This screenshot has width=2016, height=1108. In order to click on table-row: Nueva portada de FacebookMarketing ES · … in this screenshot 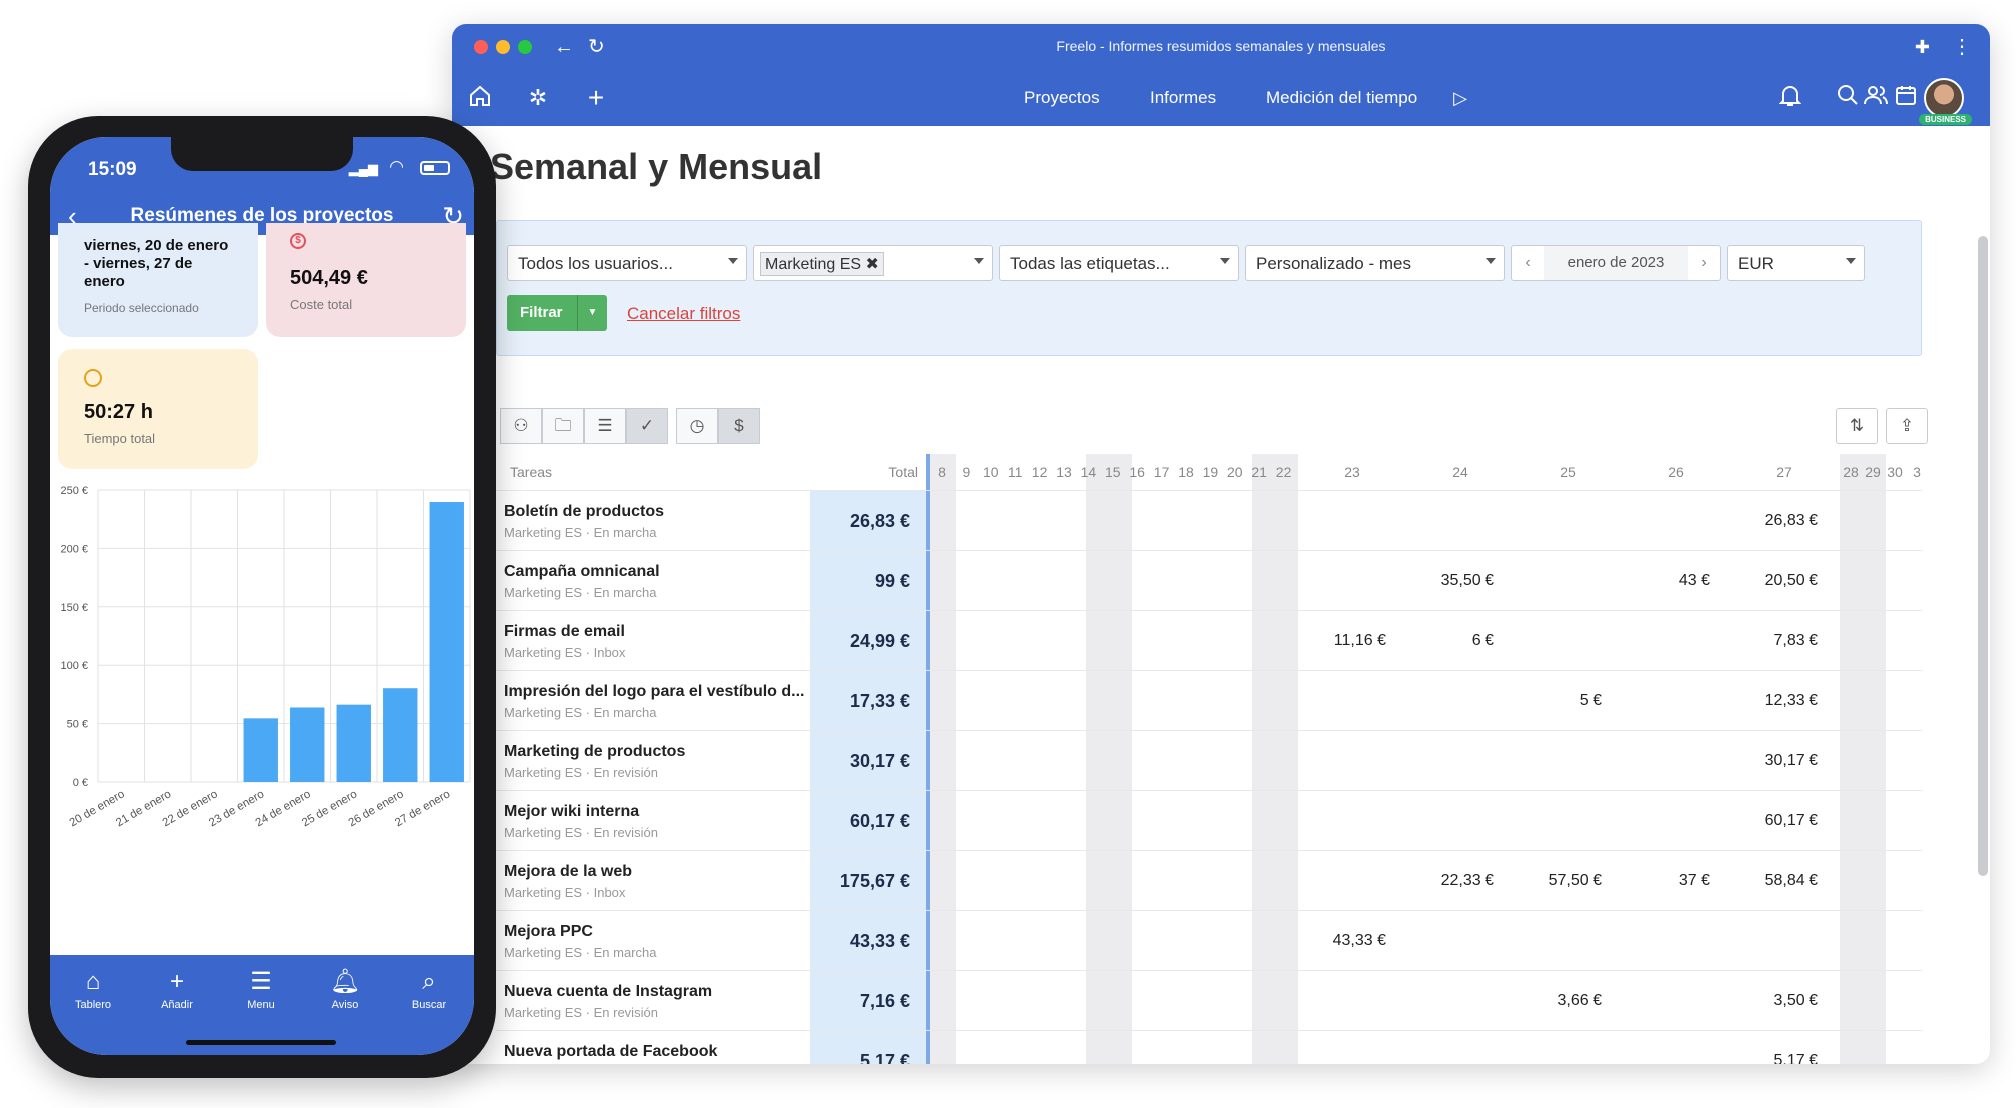, I will do `click(1209, 1047)`.